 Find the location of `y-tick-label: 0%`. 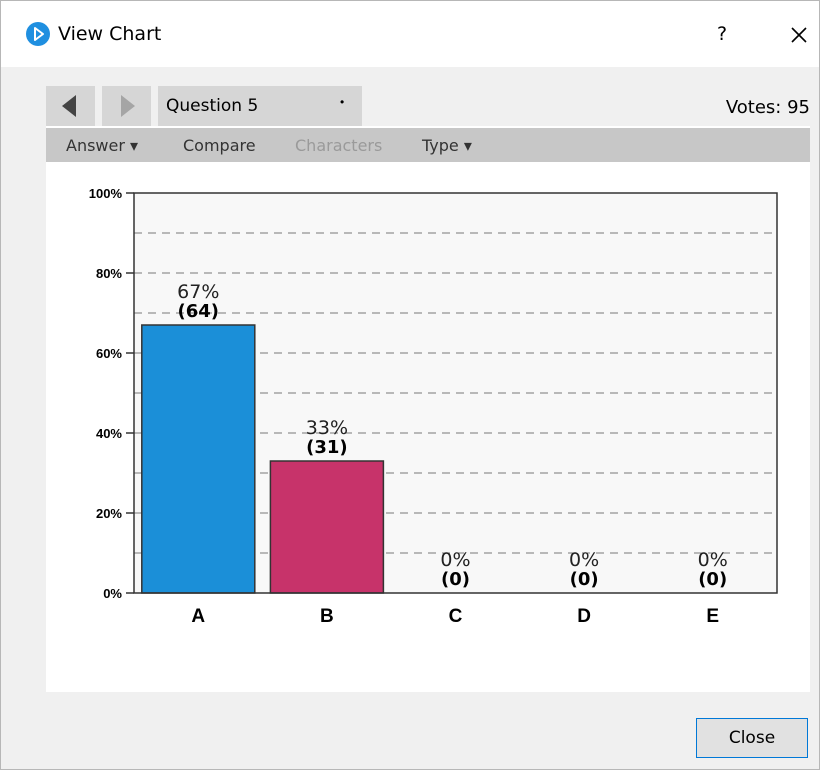

y-tick-label: 0% is located at coordinates (112, 593).